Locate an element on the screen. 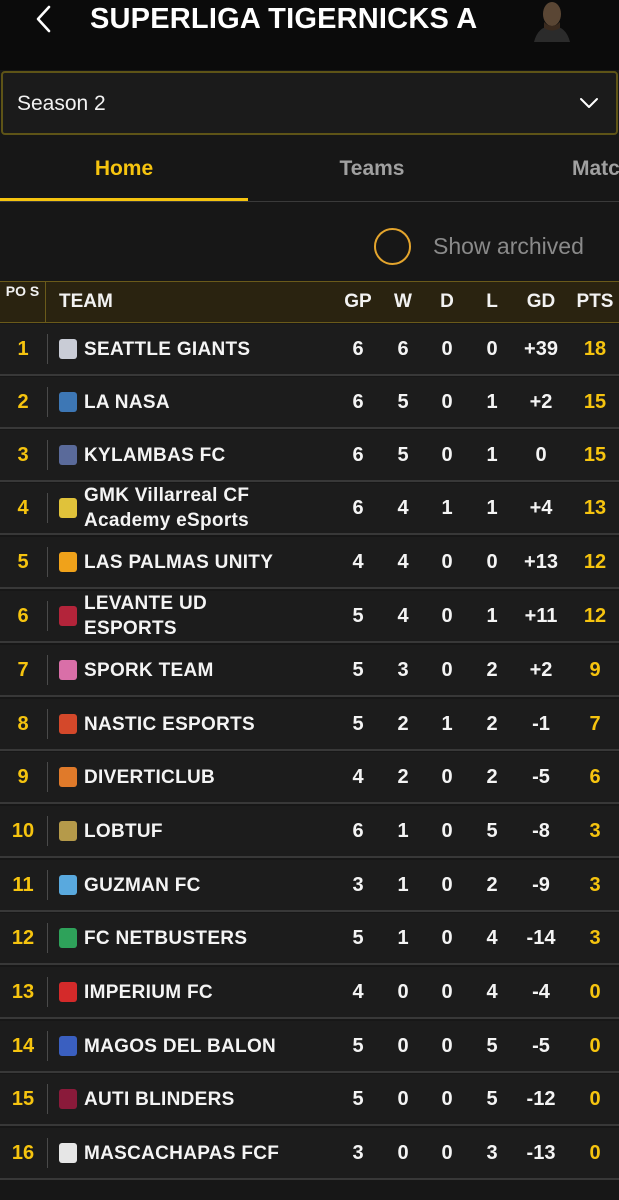 This screenshot has height=1200, width=619. team-name: LA NASA is located at coordinates (127, 402).